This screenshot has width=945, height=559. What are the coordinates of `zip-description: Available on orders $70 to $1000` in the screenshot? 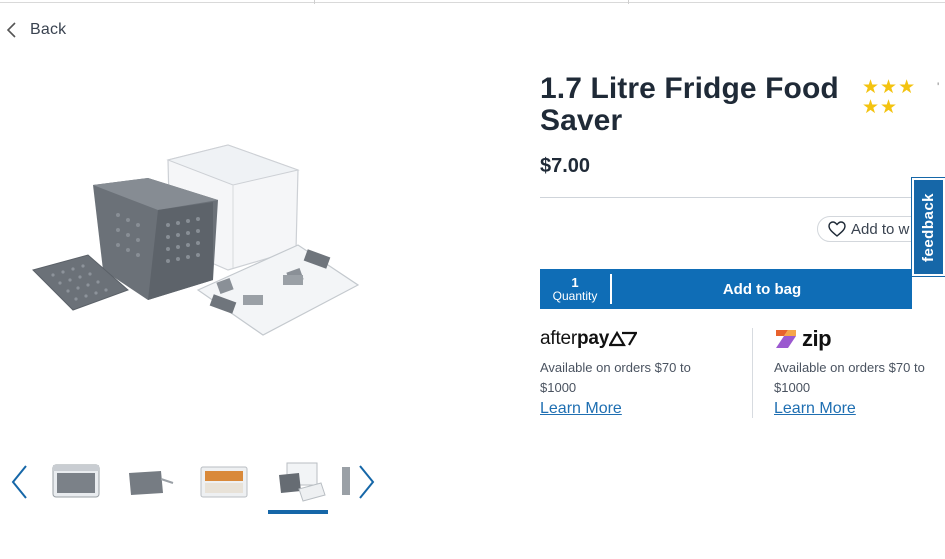 It's located at (849, 377).